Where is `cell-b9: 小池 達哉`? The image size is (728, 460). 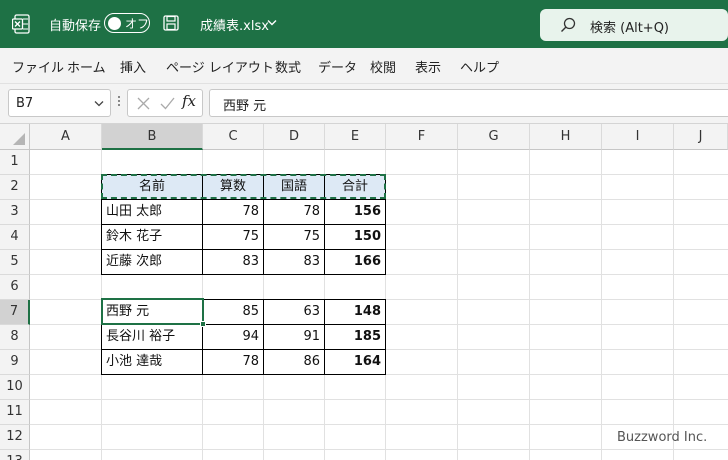 cell-b9: 小池 達哉 is located at coordinates (152, 362).